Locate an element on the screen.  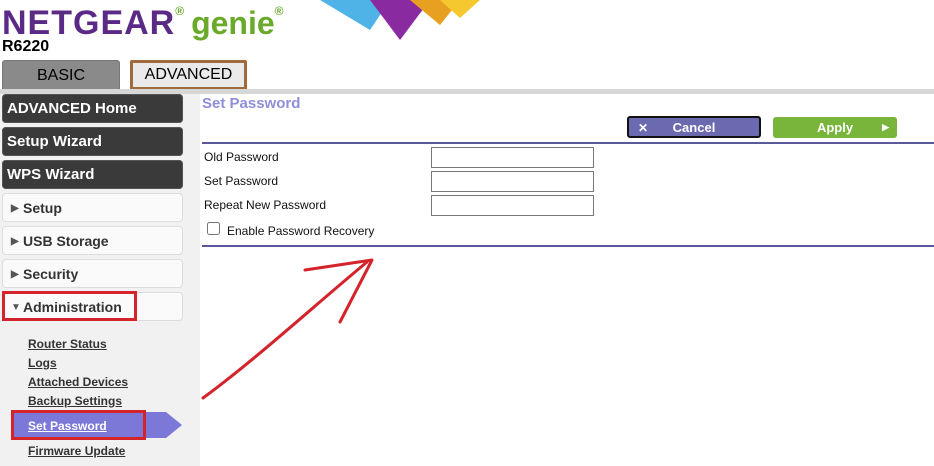
sidebar-item-advanced-home: ADVANCED Home is located at coordinates (92, 108).